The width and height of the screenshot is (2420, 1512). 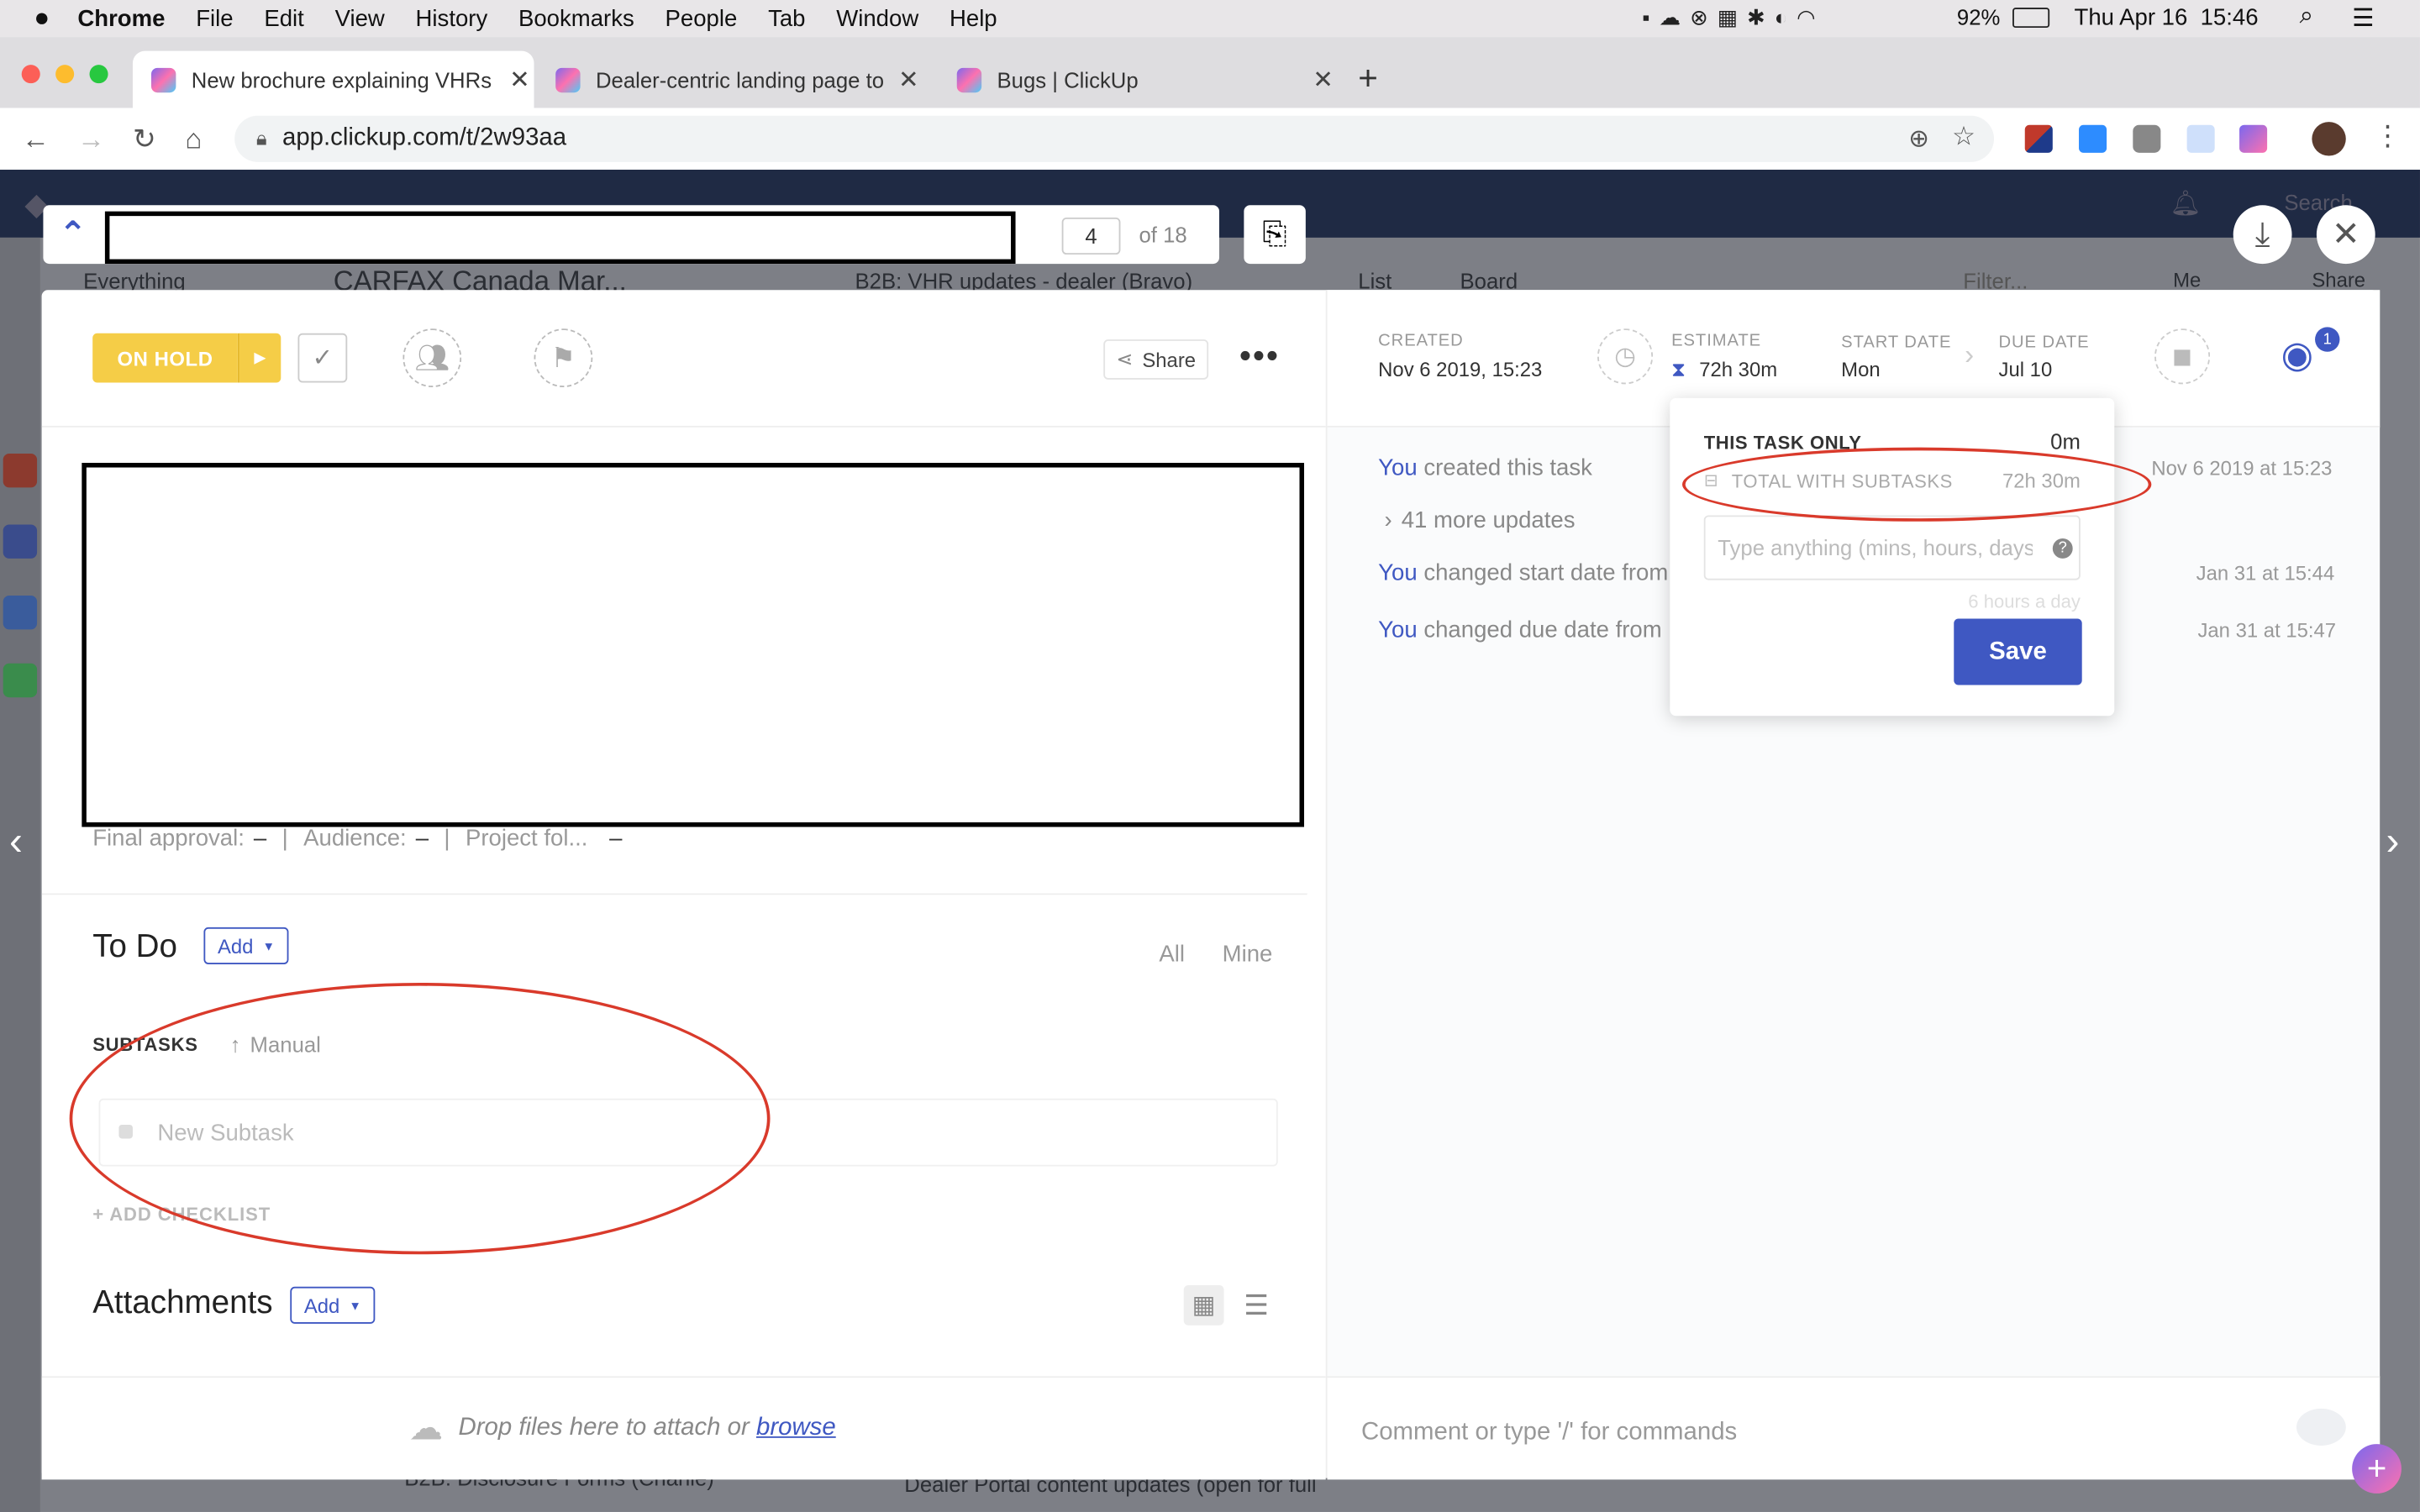 What do you see at coordinates (452, 18) in the screenshot?
I see `menu-history: History` at bounding box center [452, 18].